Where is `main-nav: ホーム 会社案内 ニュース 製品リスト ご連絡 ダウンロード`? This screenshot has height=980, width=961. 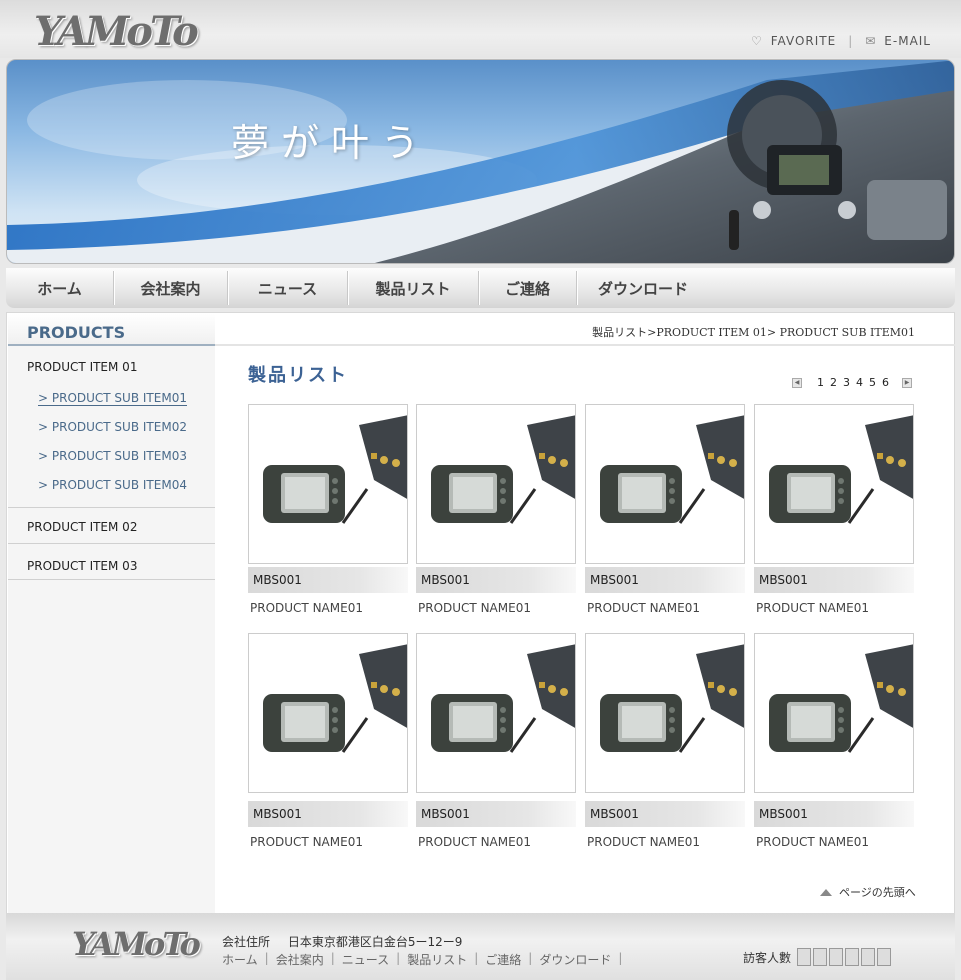
main-nav: ホーム 会社案内 ニュース 製品リスト ご連絡 ダウンロード is located at coordinates (480, 288).